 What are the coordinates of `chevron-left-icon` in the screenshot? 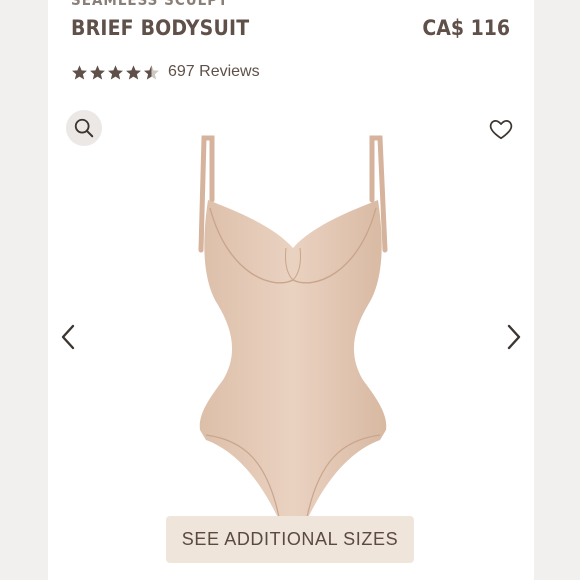 It's located at (68, 337).